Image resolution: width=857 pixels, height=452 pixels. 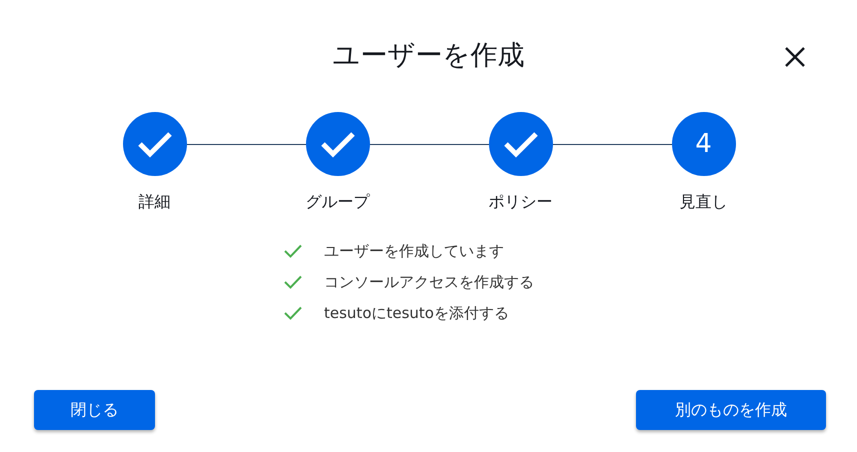 I want to click on close-icon, so click(x=795, y=57).